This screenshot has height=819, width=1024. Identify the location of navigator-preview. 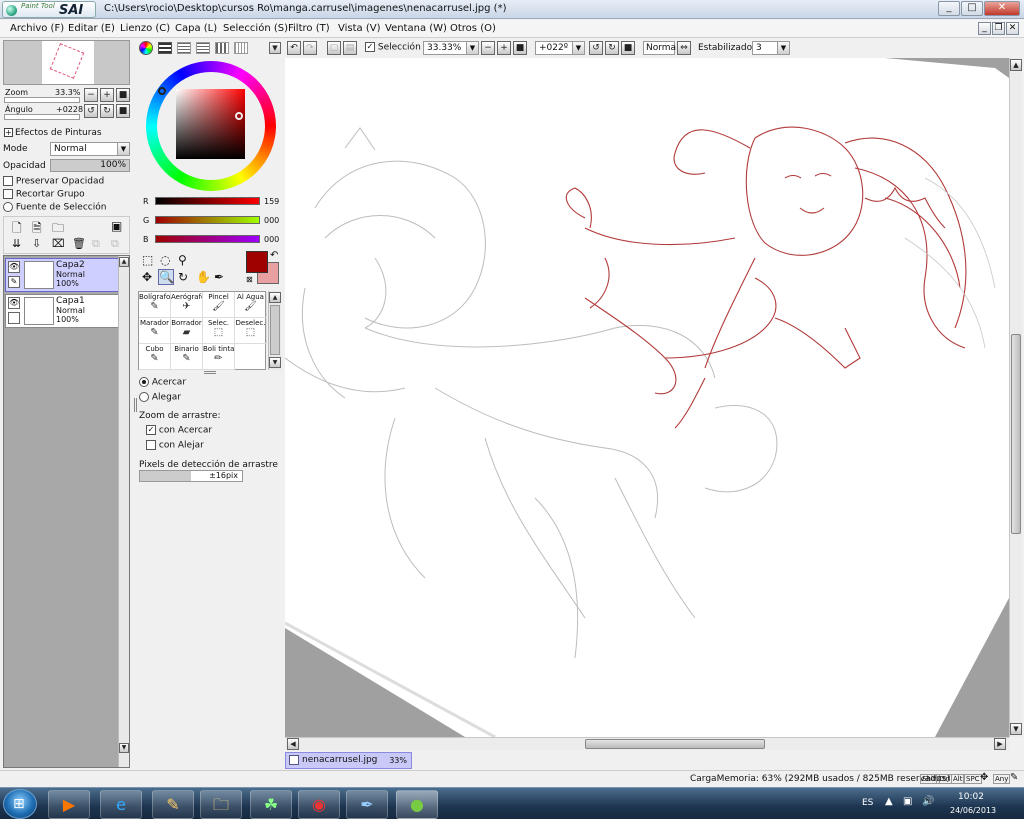
(66, 62).